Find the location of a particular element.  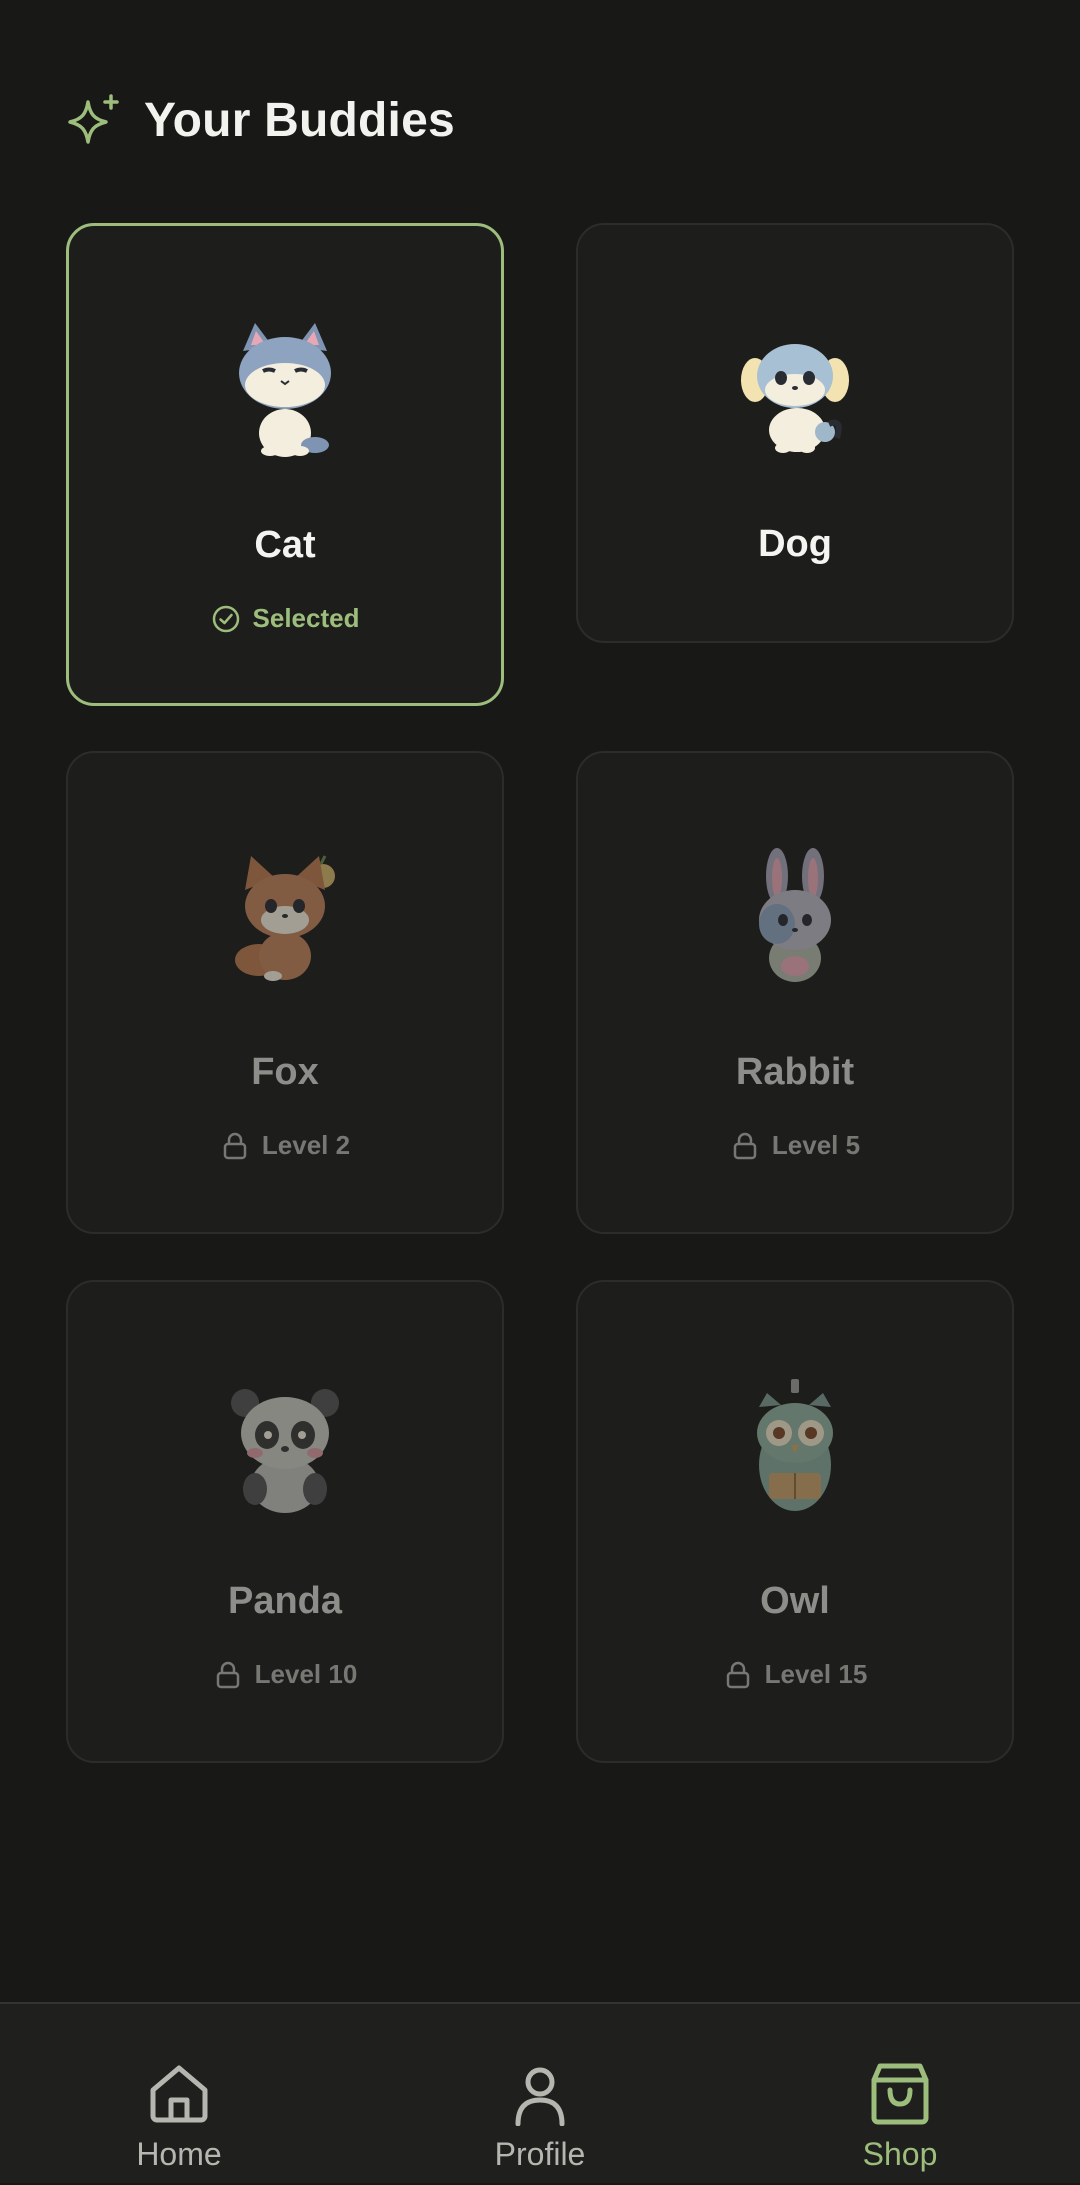

unlock-level: Level 10 is located at coordinates (306, 1674).